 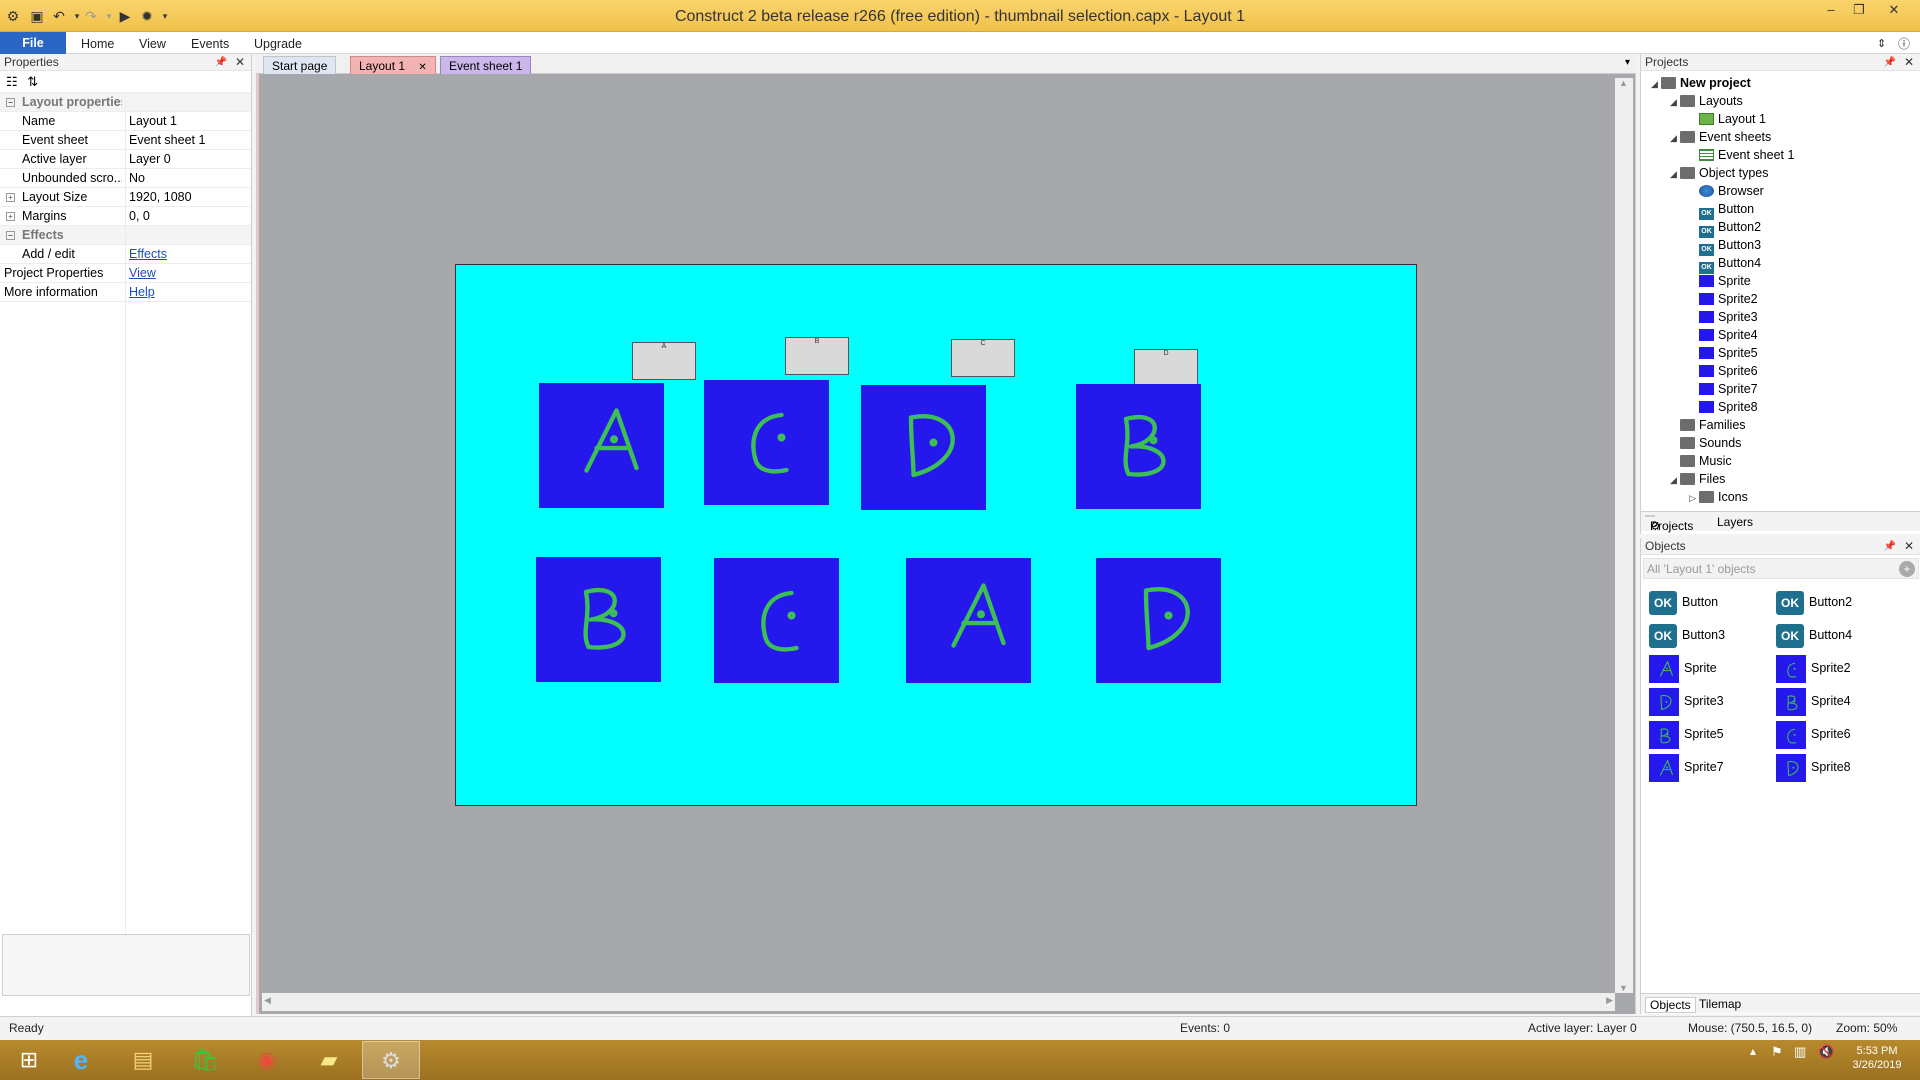 I want to click on subtab-layers: Layers, so click(x=1735, y=522).